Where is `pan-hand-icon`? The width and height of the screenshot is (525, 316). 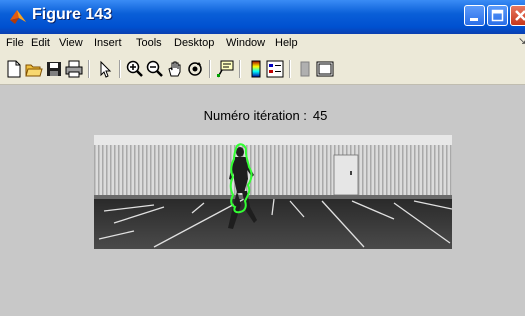
pan-hand-icon is located at coordinates (175, 69).